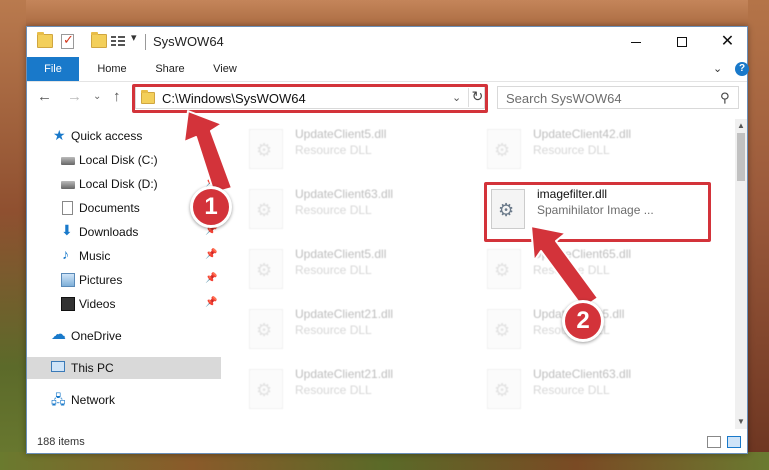 Image resolution: width=769 pixels, height=470 pixels. I want to click on tab-share: Share, so click(170, 69).